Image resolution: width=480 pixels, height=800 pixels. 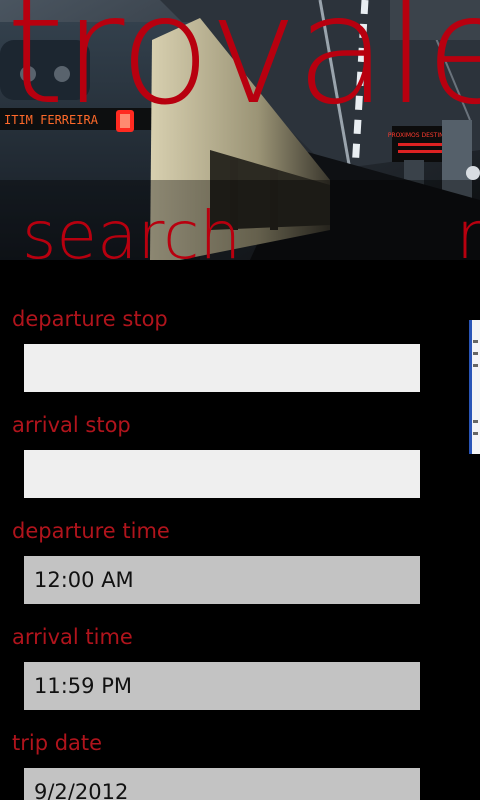 What do you see at coordinates (474, 387) in the screenshot?
I see `next-pivot-map-preview` at bounding box center [474, 387].